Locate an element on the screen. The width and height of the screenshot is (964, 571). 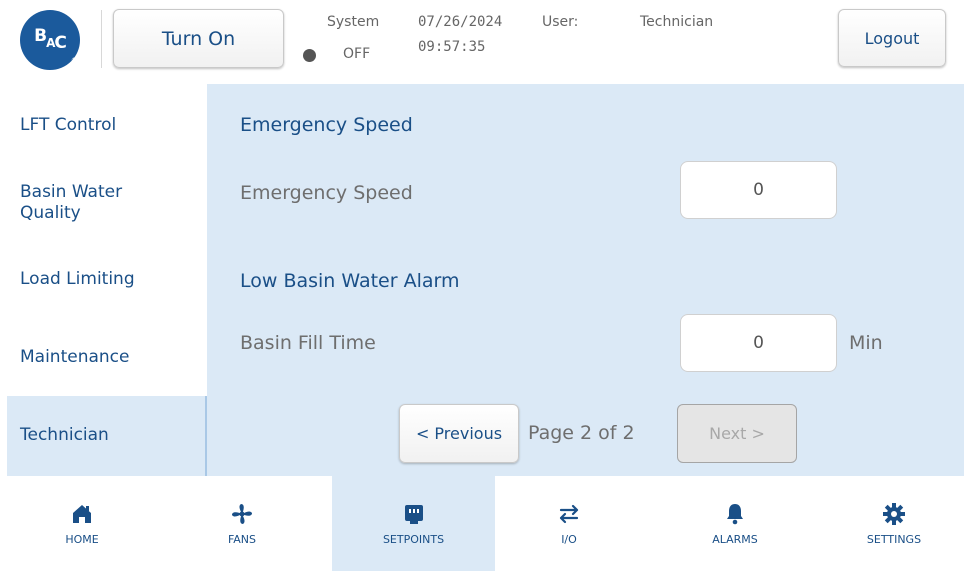
basin-fill-time-field: 0 is located at coordinates (758, 343).